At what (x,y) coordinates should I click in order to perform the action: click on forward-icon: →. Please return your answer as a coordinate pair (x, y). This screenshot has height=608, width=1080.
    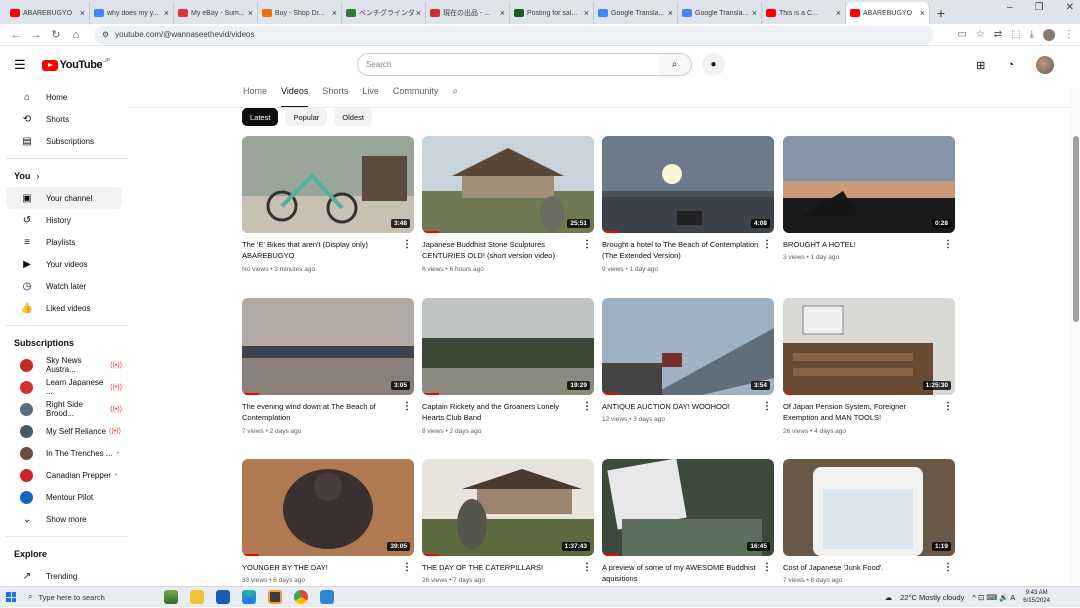
    Looking at the image, I should click on (36, 35).